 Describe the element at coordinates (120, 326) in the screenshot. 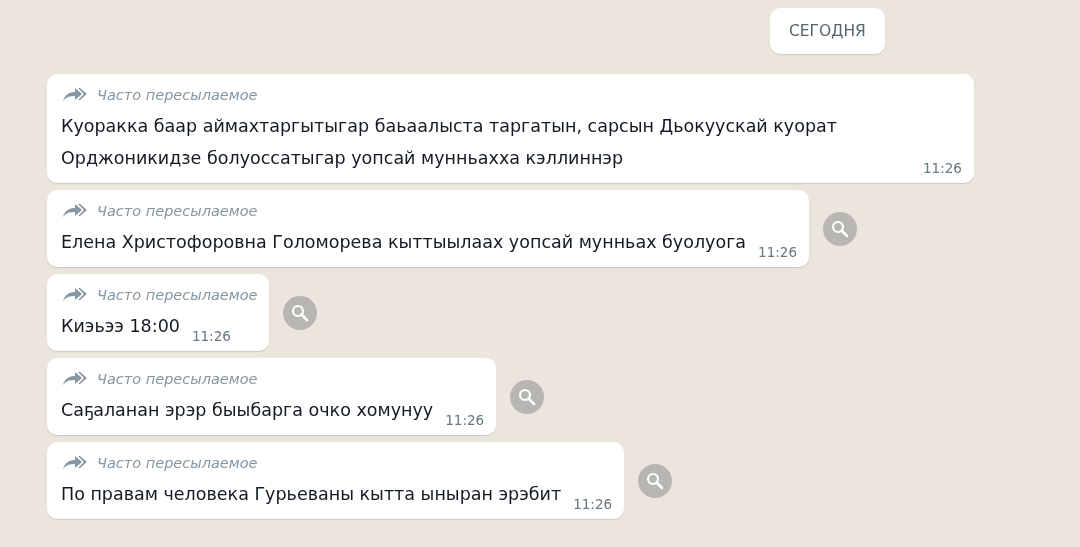

I see `message-text: Киэьээ 18:00` at that location.